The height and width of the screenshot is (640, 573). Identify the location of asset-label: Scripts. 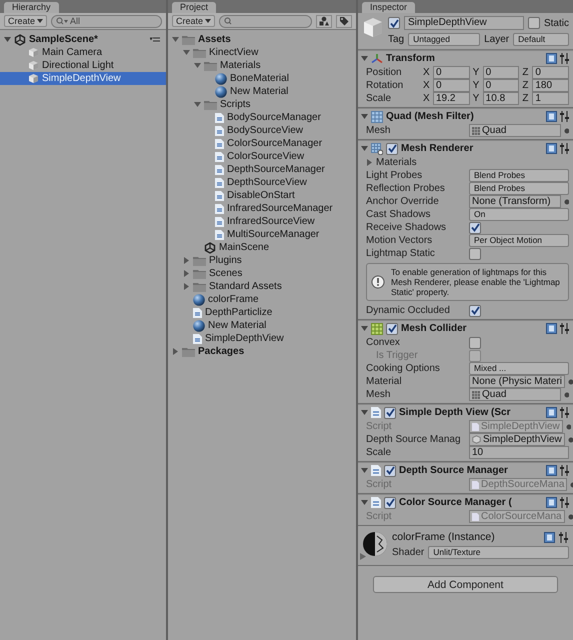
(235, 104).